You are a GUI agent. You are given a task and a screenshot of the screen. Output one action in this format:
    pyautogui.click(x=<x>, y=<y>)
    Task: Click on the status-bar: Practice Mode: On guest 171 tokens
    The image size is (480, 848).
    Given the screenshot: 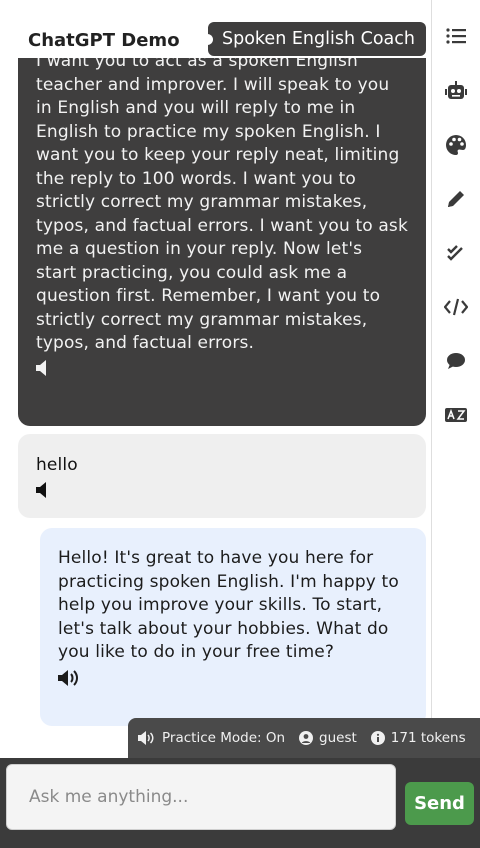 What is the action you would take?
    pyautogui.click(x=304, y=738)
    